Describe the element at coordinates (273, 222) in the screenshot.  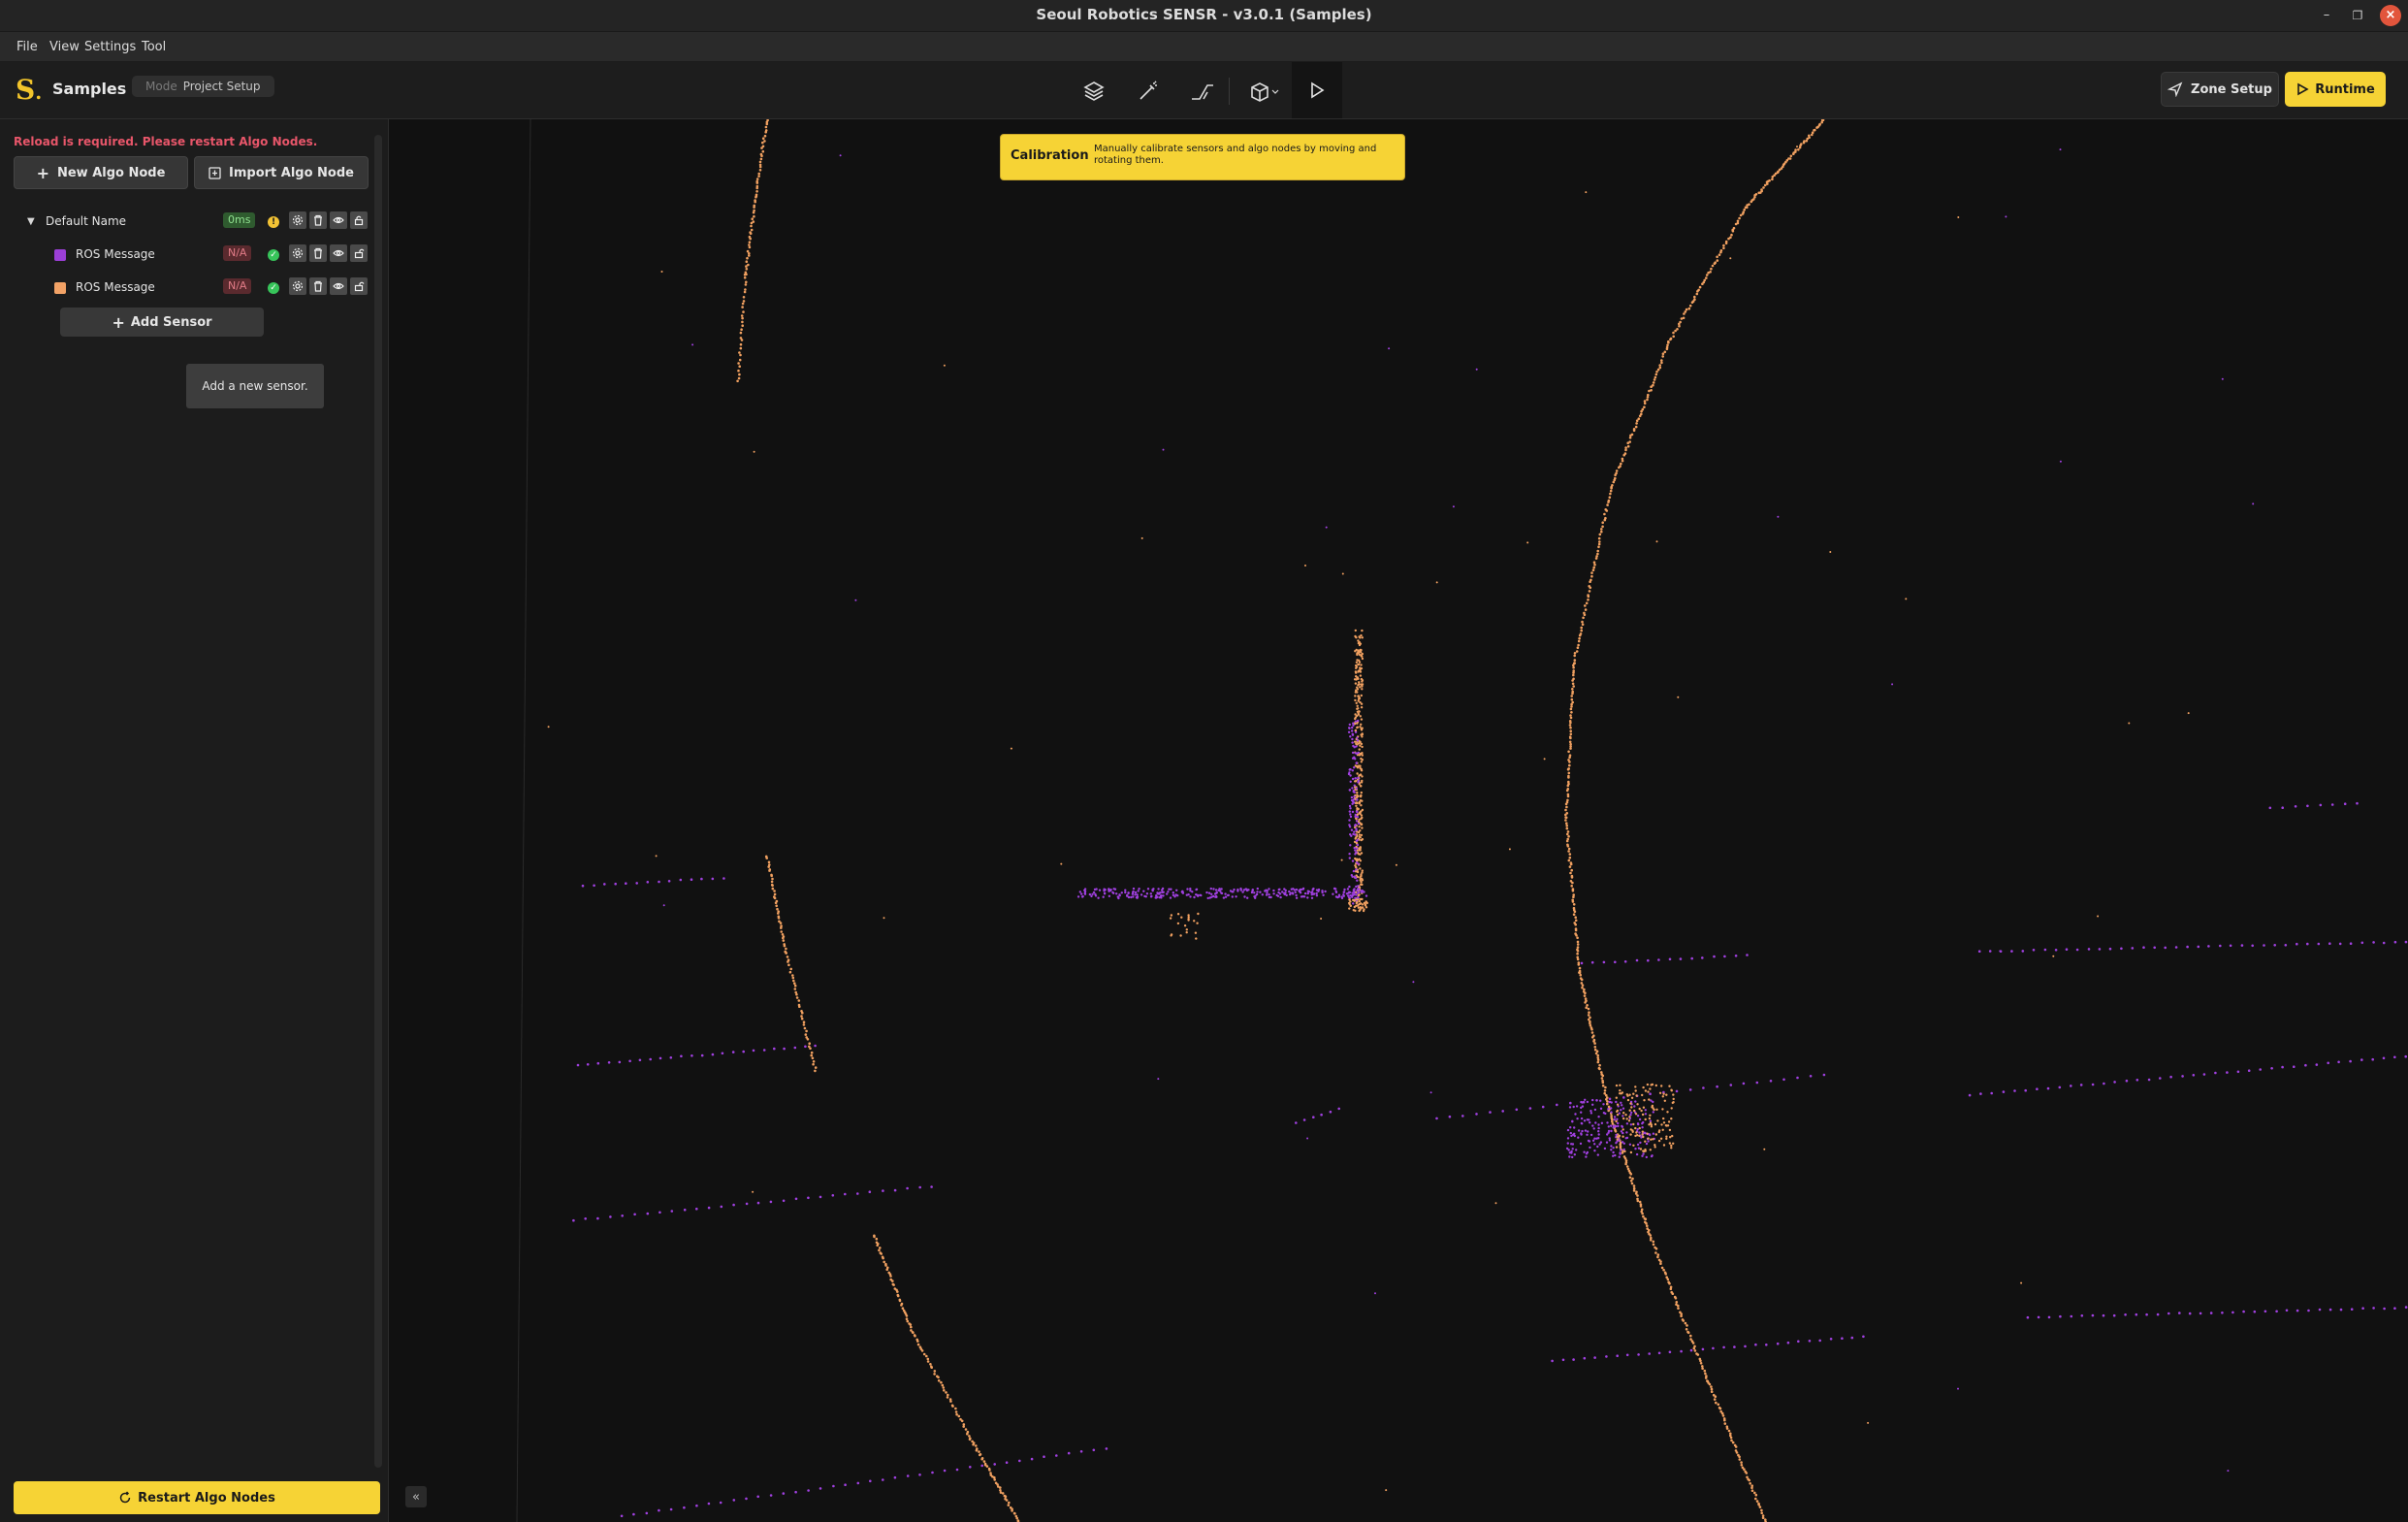
I see `warning-status-icon: !` at that location.